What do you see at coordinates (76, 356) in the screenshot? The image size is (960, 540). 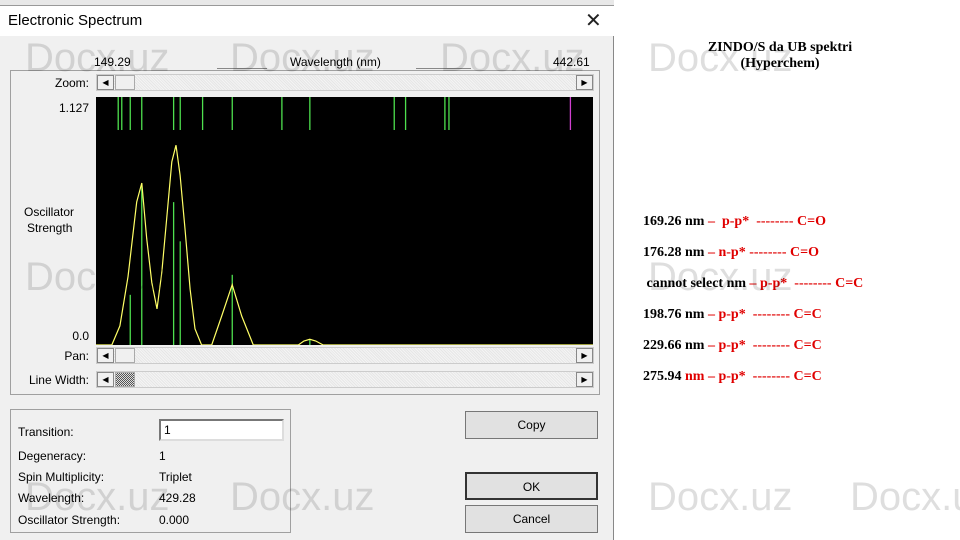 I see `pan-label: Pan:` at bounding box center [76, 356].